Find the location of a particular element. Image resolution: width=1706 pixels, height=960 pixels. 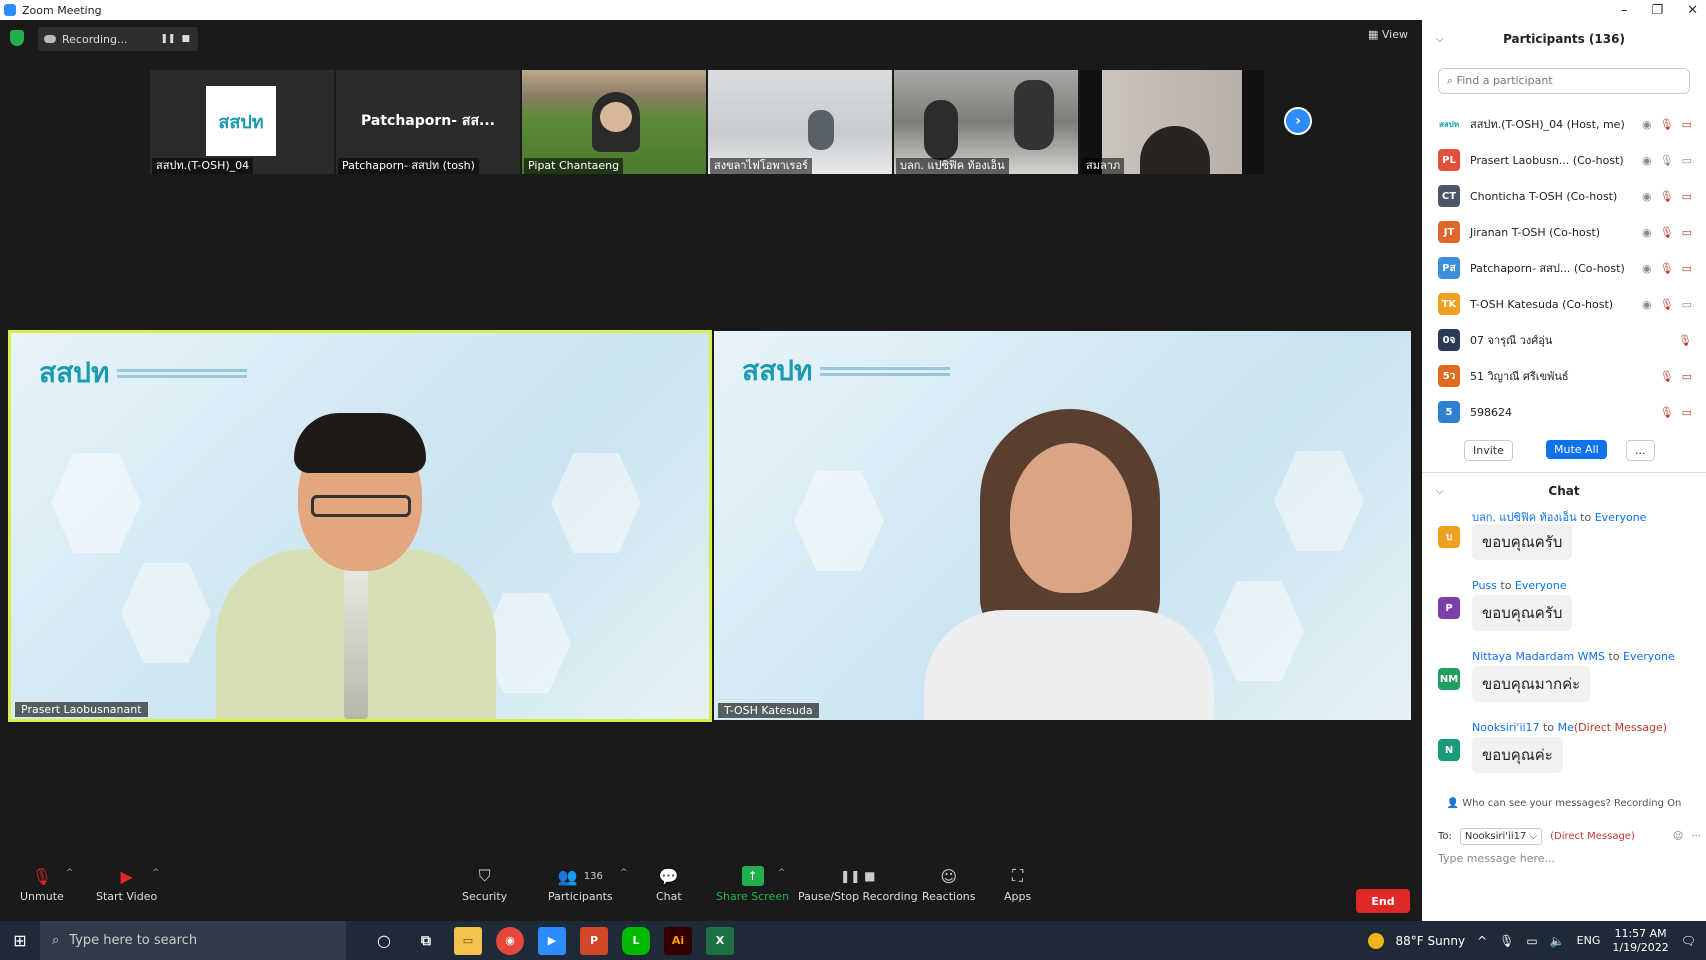

sender-name: Nooksiri'ii17 is located at coordinates (1506, 727).